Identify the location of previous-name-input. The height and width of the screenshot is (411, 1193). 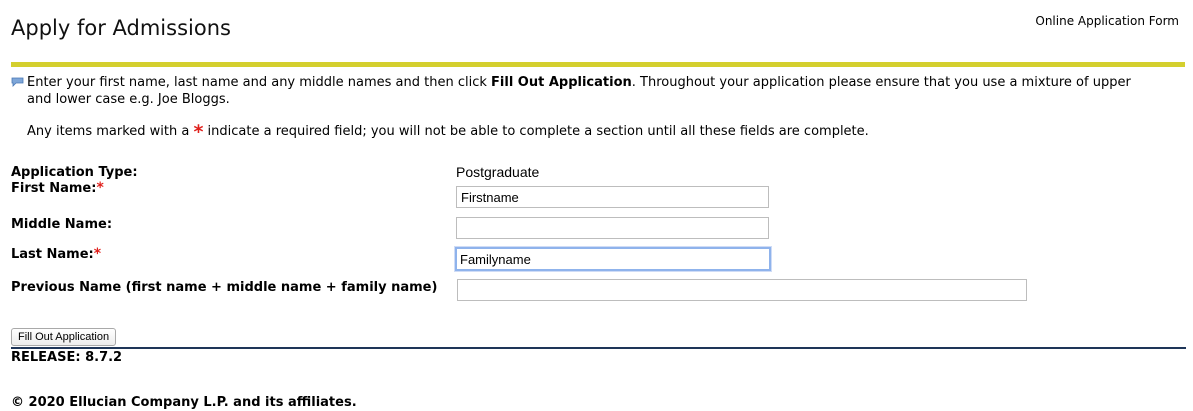
(742, 290).